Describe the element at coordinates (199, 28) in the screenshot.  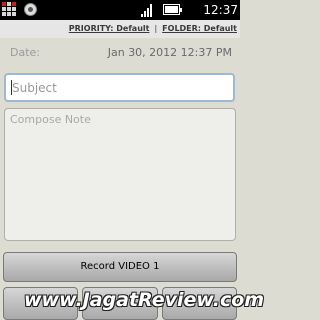
I see `folder-link: FOLDER: Default` at that location.